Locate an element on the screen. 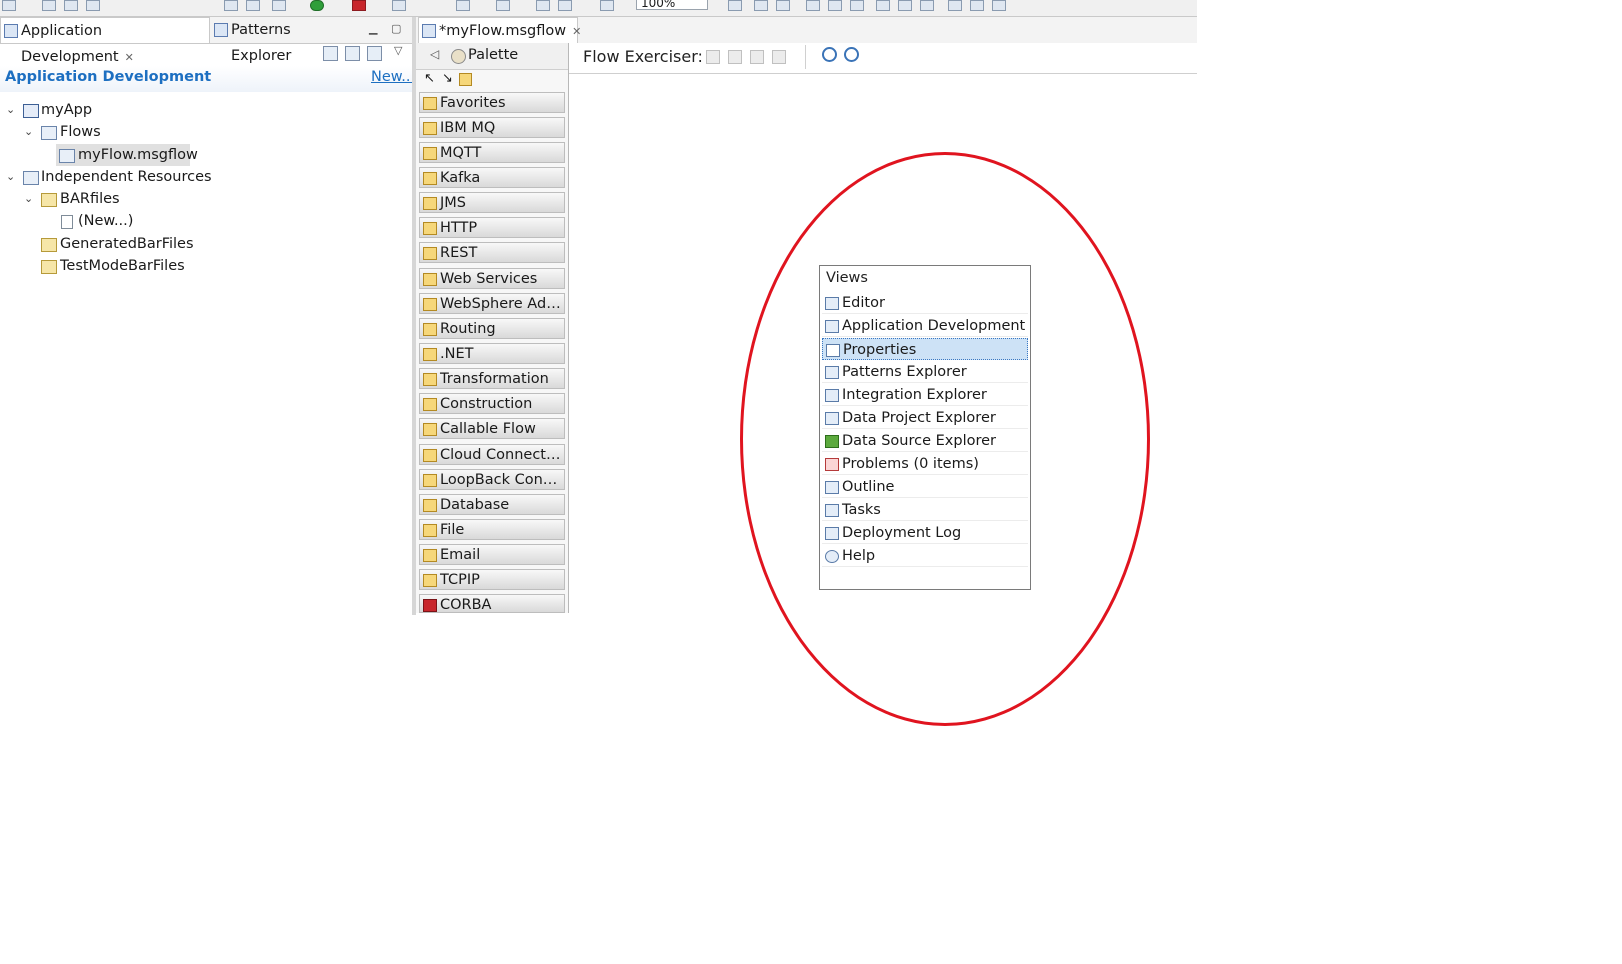 This screenshot has height=964, width=1622. patterns-explorer-icon is located at coordinates (221, 30).